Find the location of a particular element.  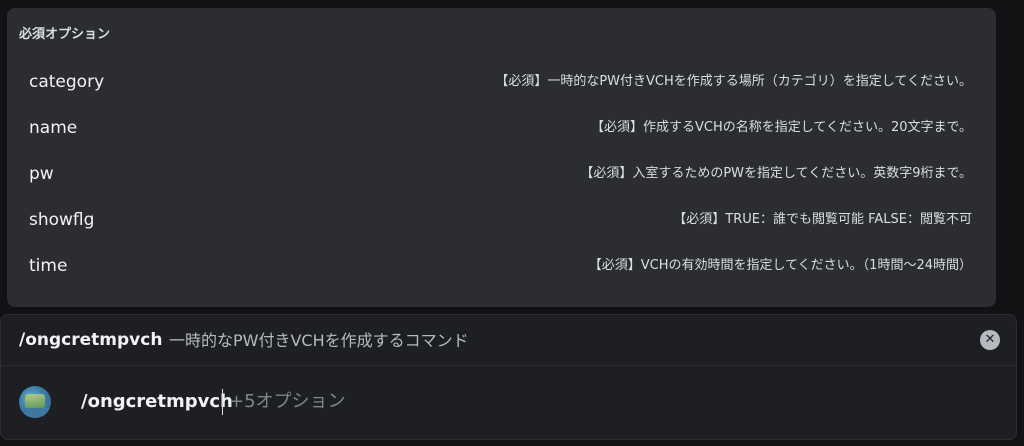

option-time: time 【必須】VCHの有効時間を指定してください。（1時間〜24時間） is located at coordinates (501, 267).